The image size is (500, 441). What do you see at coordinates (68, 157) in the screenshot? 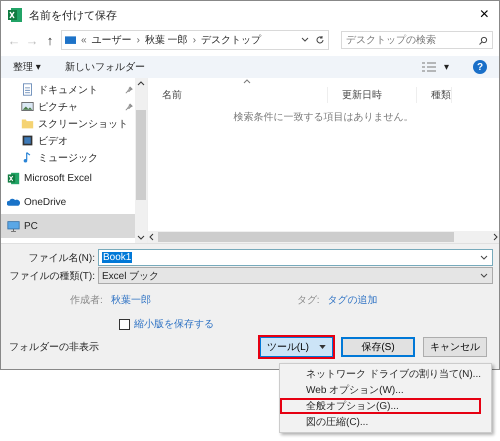
I see `nav-item: ミュージック` at bounding box center [68, 157].